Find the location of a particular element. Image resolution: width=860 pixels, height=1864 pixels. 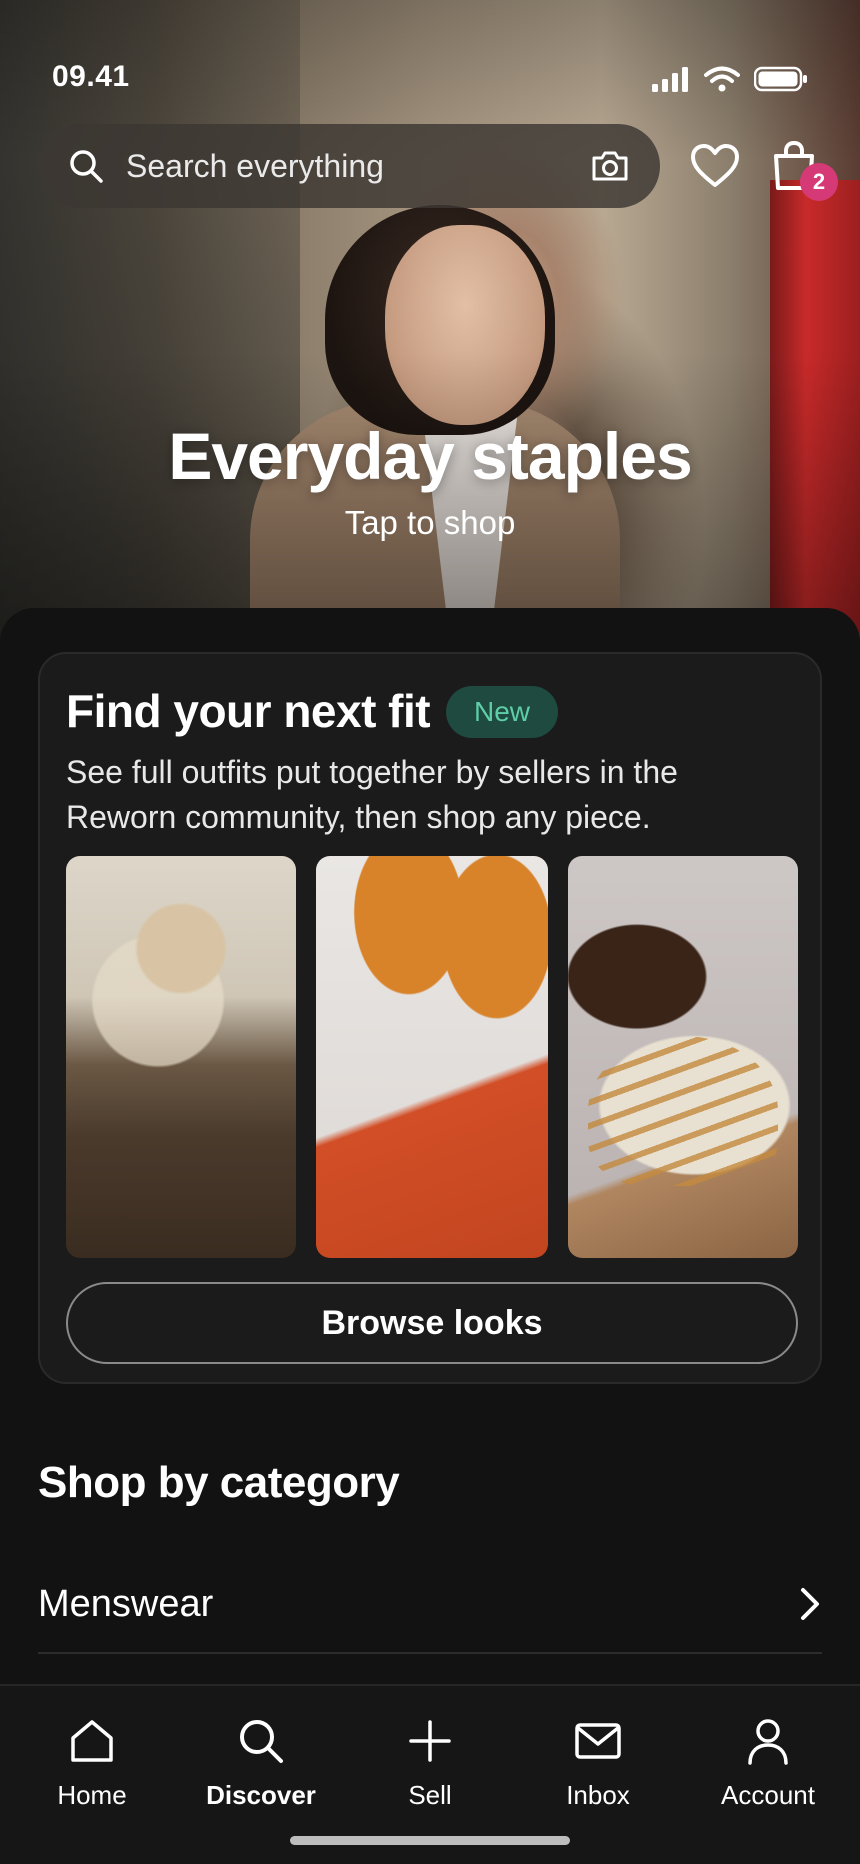

new-badge: New is located at coordinates (502, 712).